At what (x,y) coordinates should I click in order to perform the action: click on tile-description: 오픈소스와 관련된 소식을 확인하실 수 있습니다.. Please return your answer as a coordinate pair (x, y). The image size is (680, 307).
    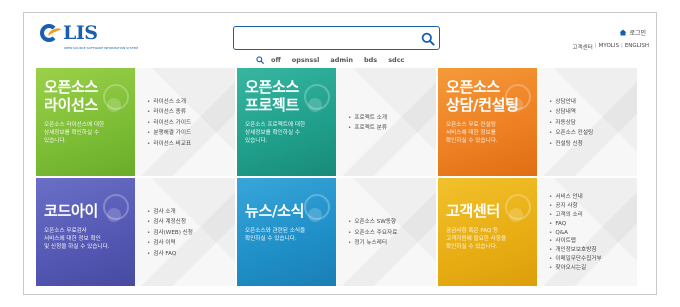
    Looking at the image, I should click on (275, 235).